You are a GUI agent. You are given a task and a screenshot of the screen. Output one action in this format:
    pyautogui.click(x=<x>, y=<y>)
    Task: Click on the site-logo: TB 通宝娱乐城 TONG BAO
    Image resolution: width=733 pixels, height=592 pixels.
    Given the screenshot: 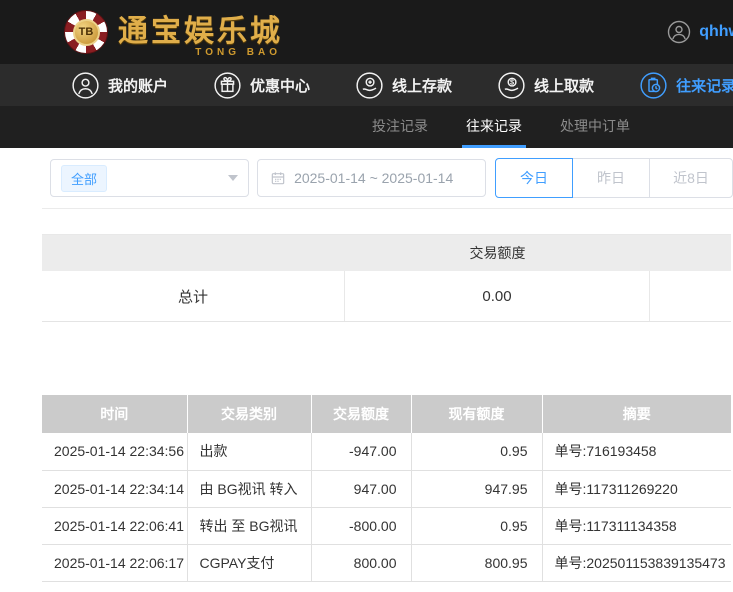 What is the action you would take?
    pyautogui.click(x=173, y=34)
    